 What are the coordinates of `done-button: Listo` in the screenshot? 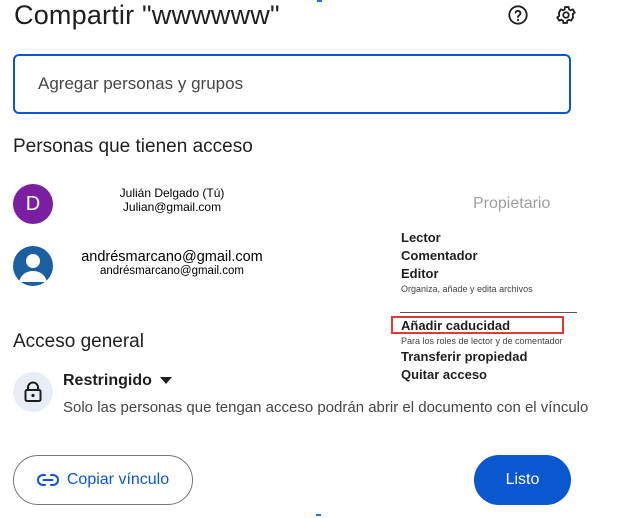 It's located at (522, 480).